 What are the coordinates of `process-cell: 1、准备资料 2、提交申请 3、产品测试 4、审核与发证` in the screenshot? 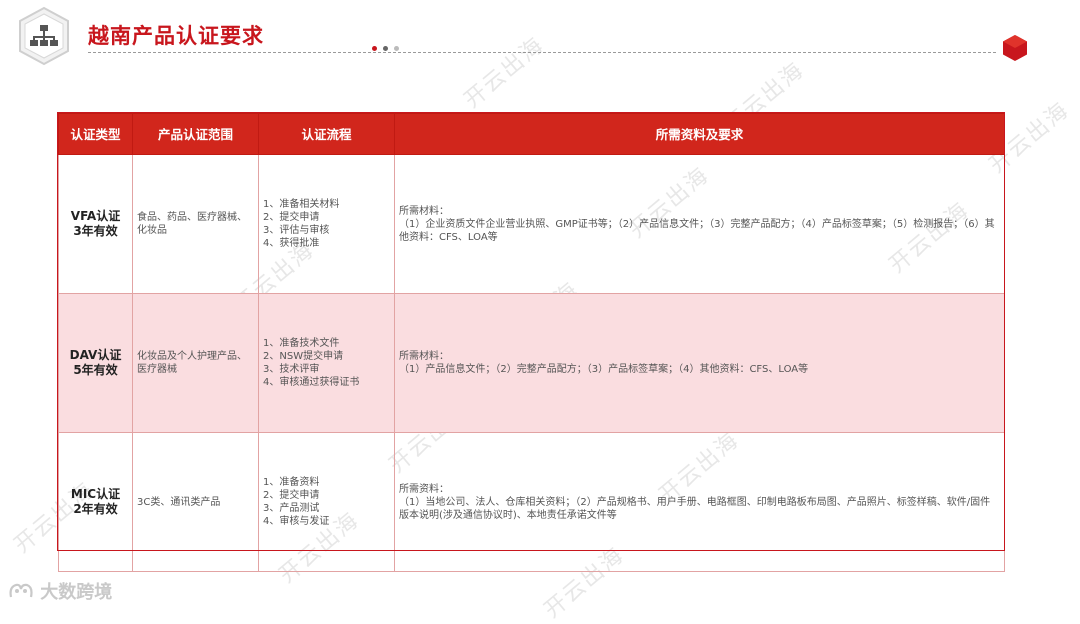 It's located at (326, 502).